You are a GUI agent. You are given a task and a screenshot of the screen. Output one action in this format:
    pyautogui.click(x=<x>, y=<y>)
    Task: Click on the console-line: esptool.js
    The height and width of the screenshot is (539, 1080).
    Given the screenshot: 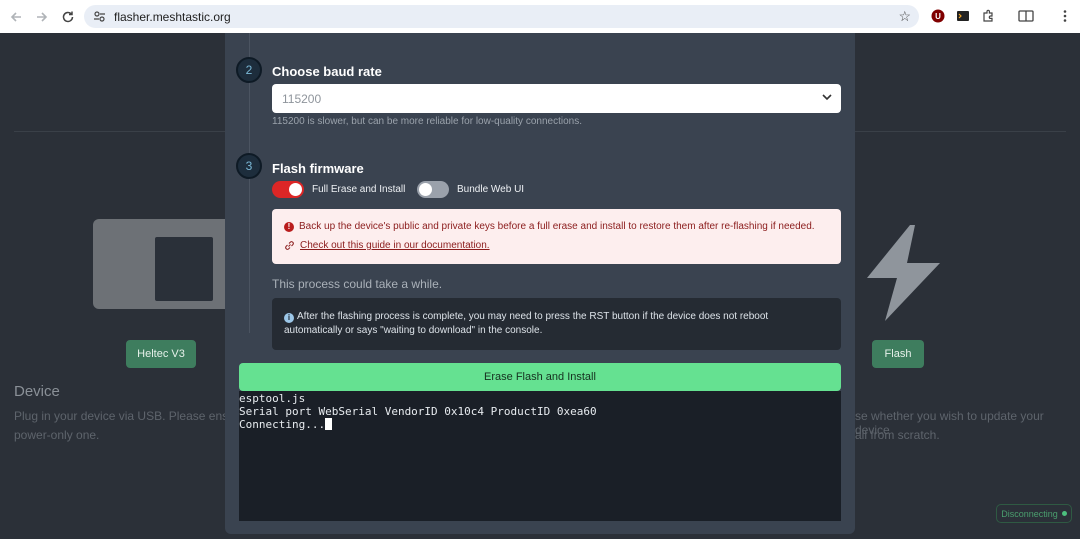 What is the action you would take?
    pyautogui.click(x=272, y=398)
    